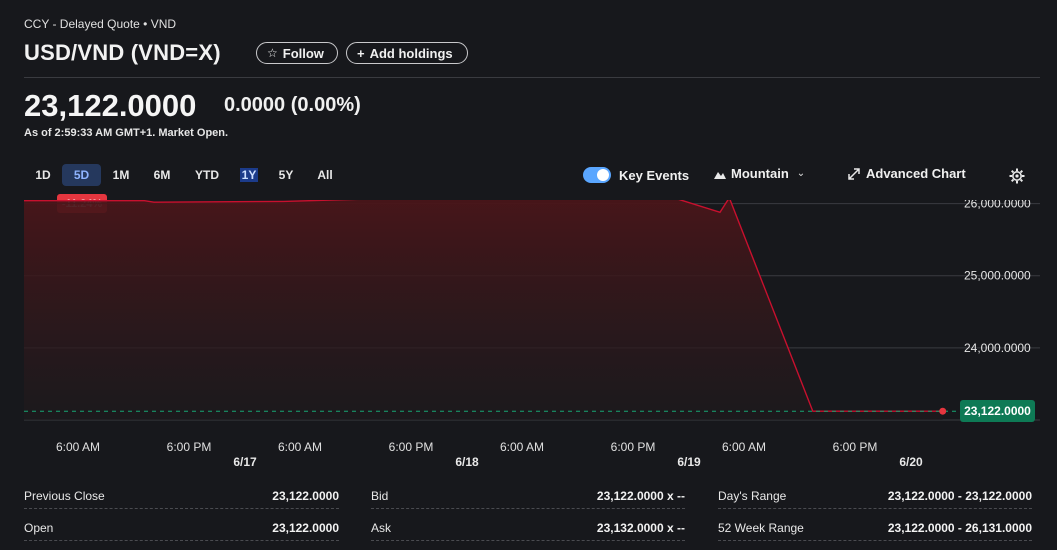 This screenshot has height=550, width=1057. I want to click on range-5y: 5Y, so click(286, 175).